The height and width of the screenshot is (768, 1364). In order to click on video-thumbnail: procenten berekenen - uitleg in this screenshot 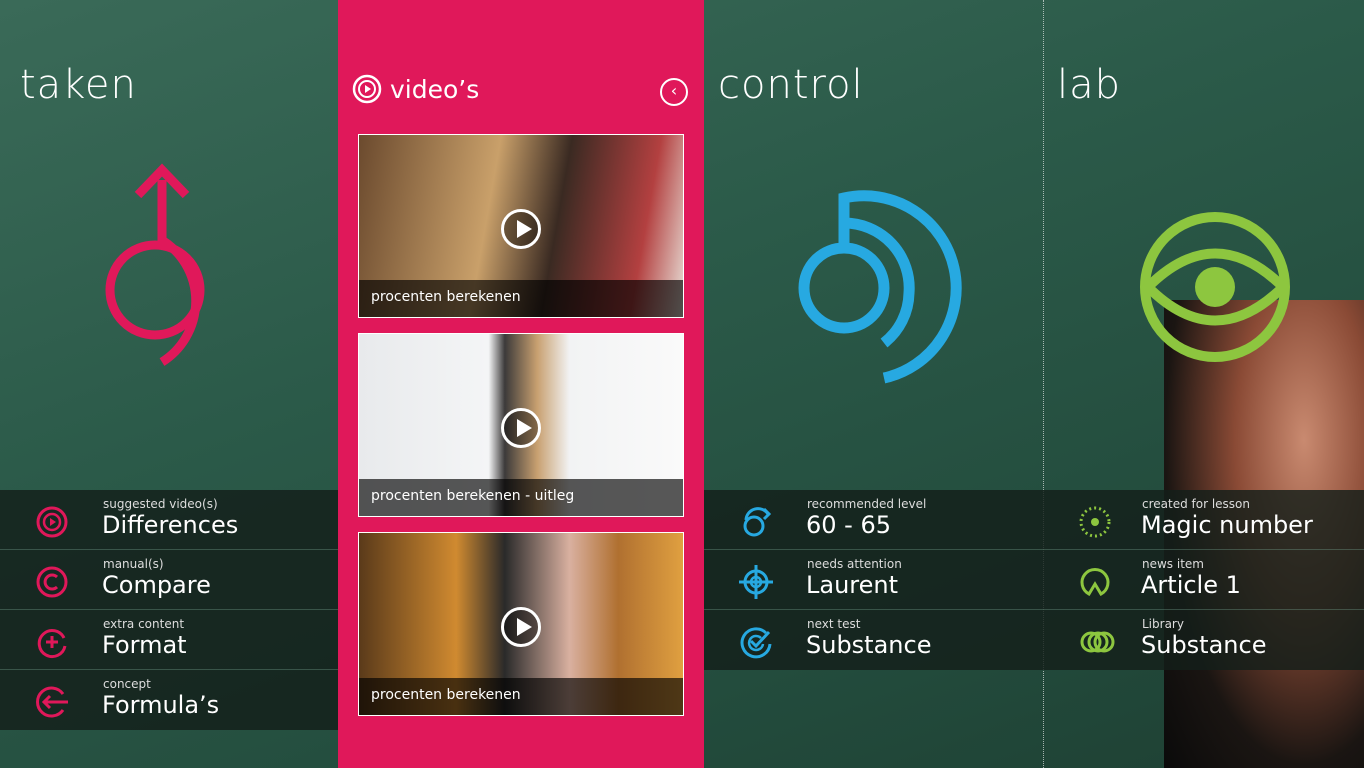, I will do `click(521, 425)`.